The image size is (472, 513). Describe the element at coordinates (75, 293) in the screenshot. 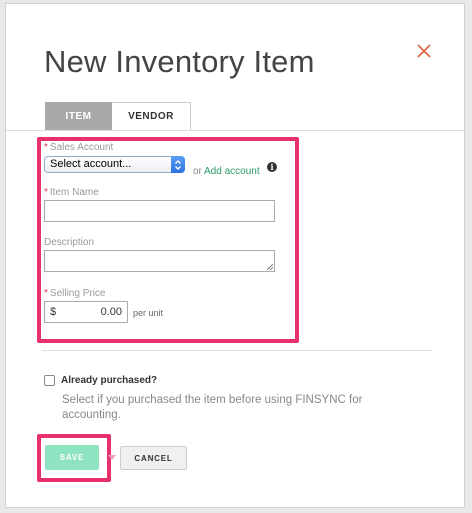

I see `selling-price-label: * Selling Price` at that location.